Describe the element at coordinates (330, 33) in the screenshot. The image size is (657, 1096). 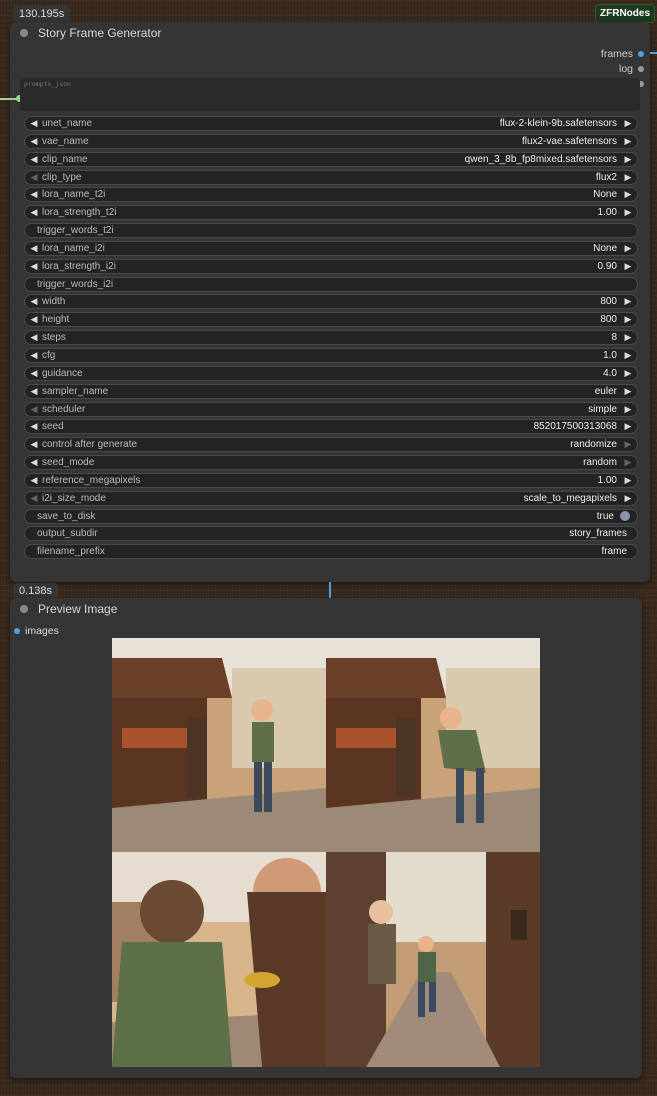
I see `node-title-bar: Story Frame Generator` at that location.